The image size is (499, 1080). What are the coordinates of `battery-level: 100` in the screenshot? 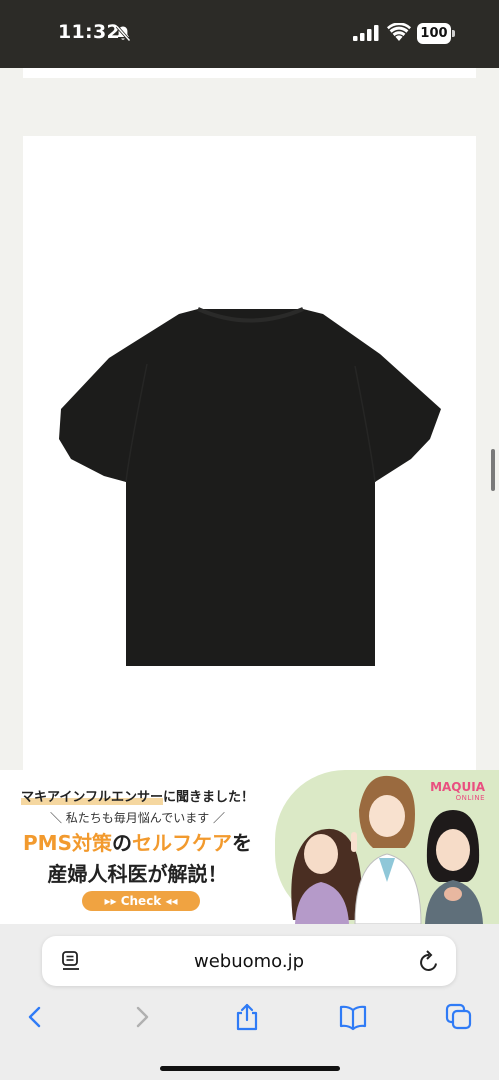 It's located at (434, 33).